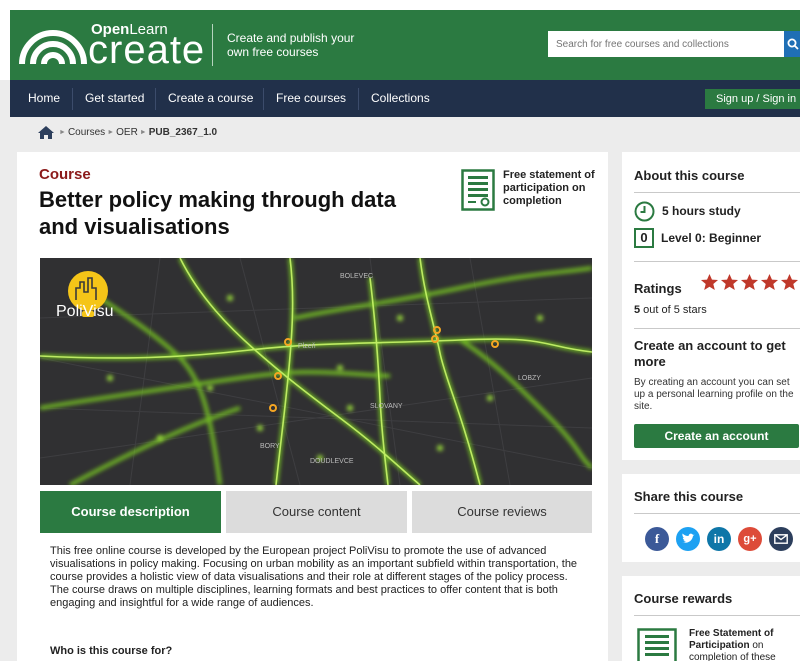 The width and height of the screenshot is (800, 661). What do you see at coordinates (46, 132) in the screenshot?
I see `home-icon` at bounding box center [46, 132].